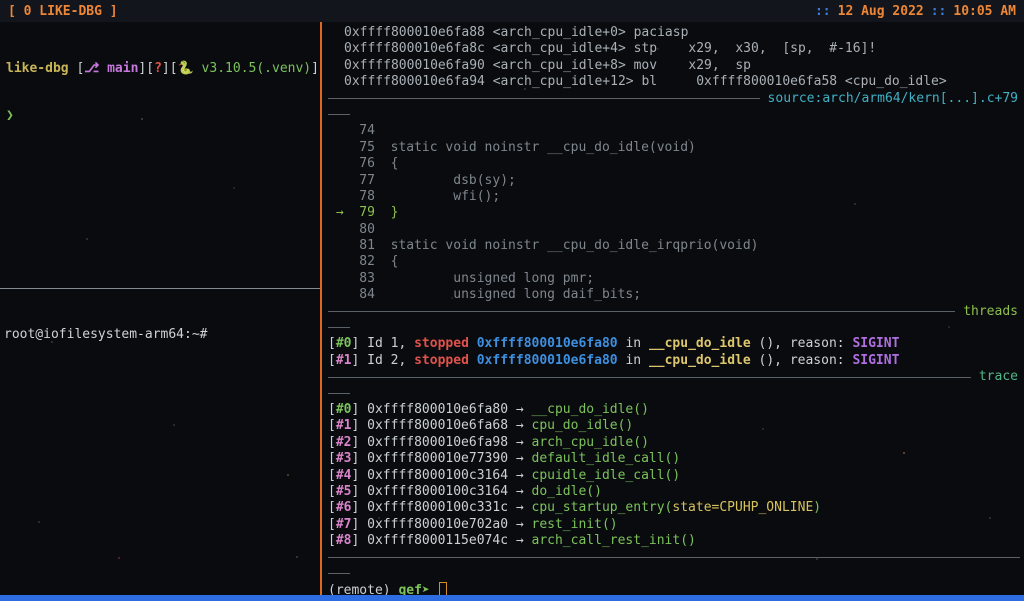 Image resolution: width=1024 pixels, height=601 pixels. I want to click on status-time: 10:05 AM, so click(984, 11).